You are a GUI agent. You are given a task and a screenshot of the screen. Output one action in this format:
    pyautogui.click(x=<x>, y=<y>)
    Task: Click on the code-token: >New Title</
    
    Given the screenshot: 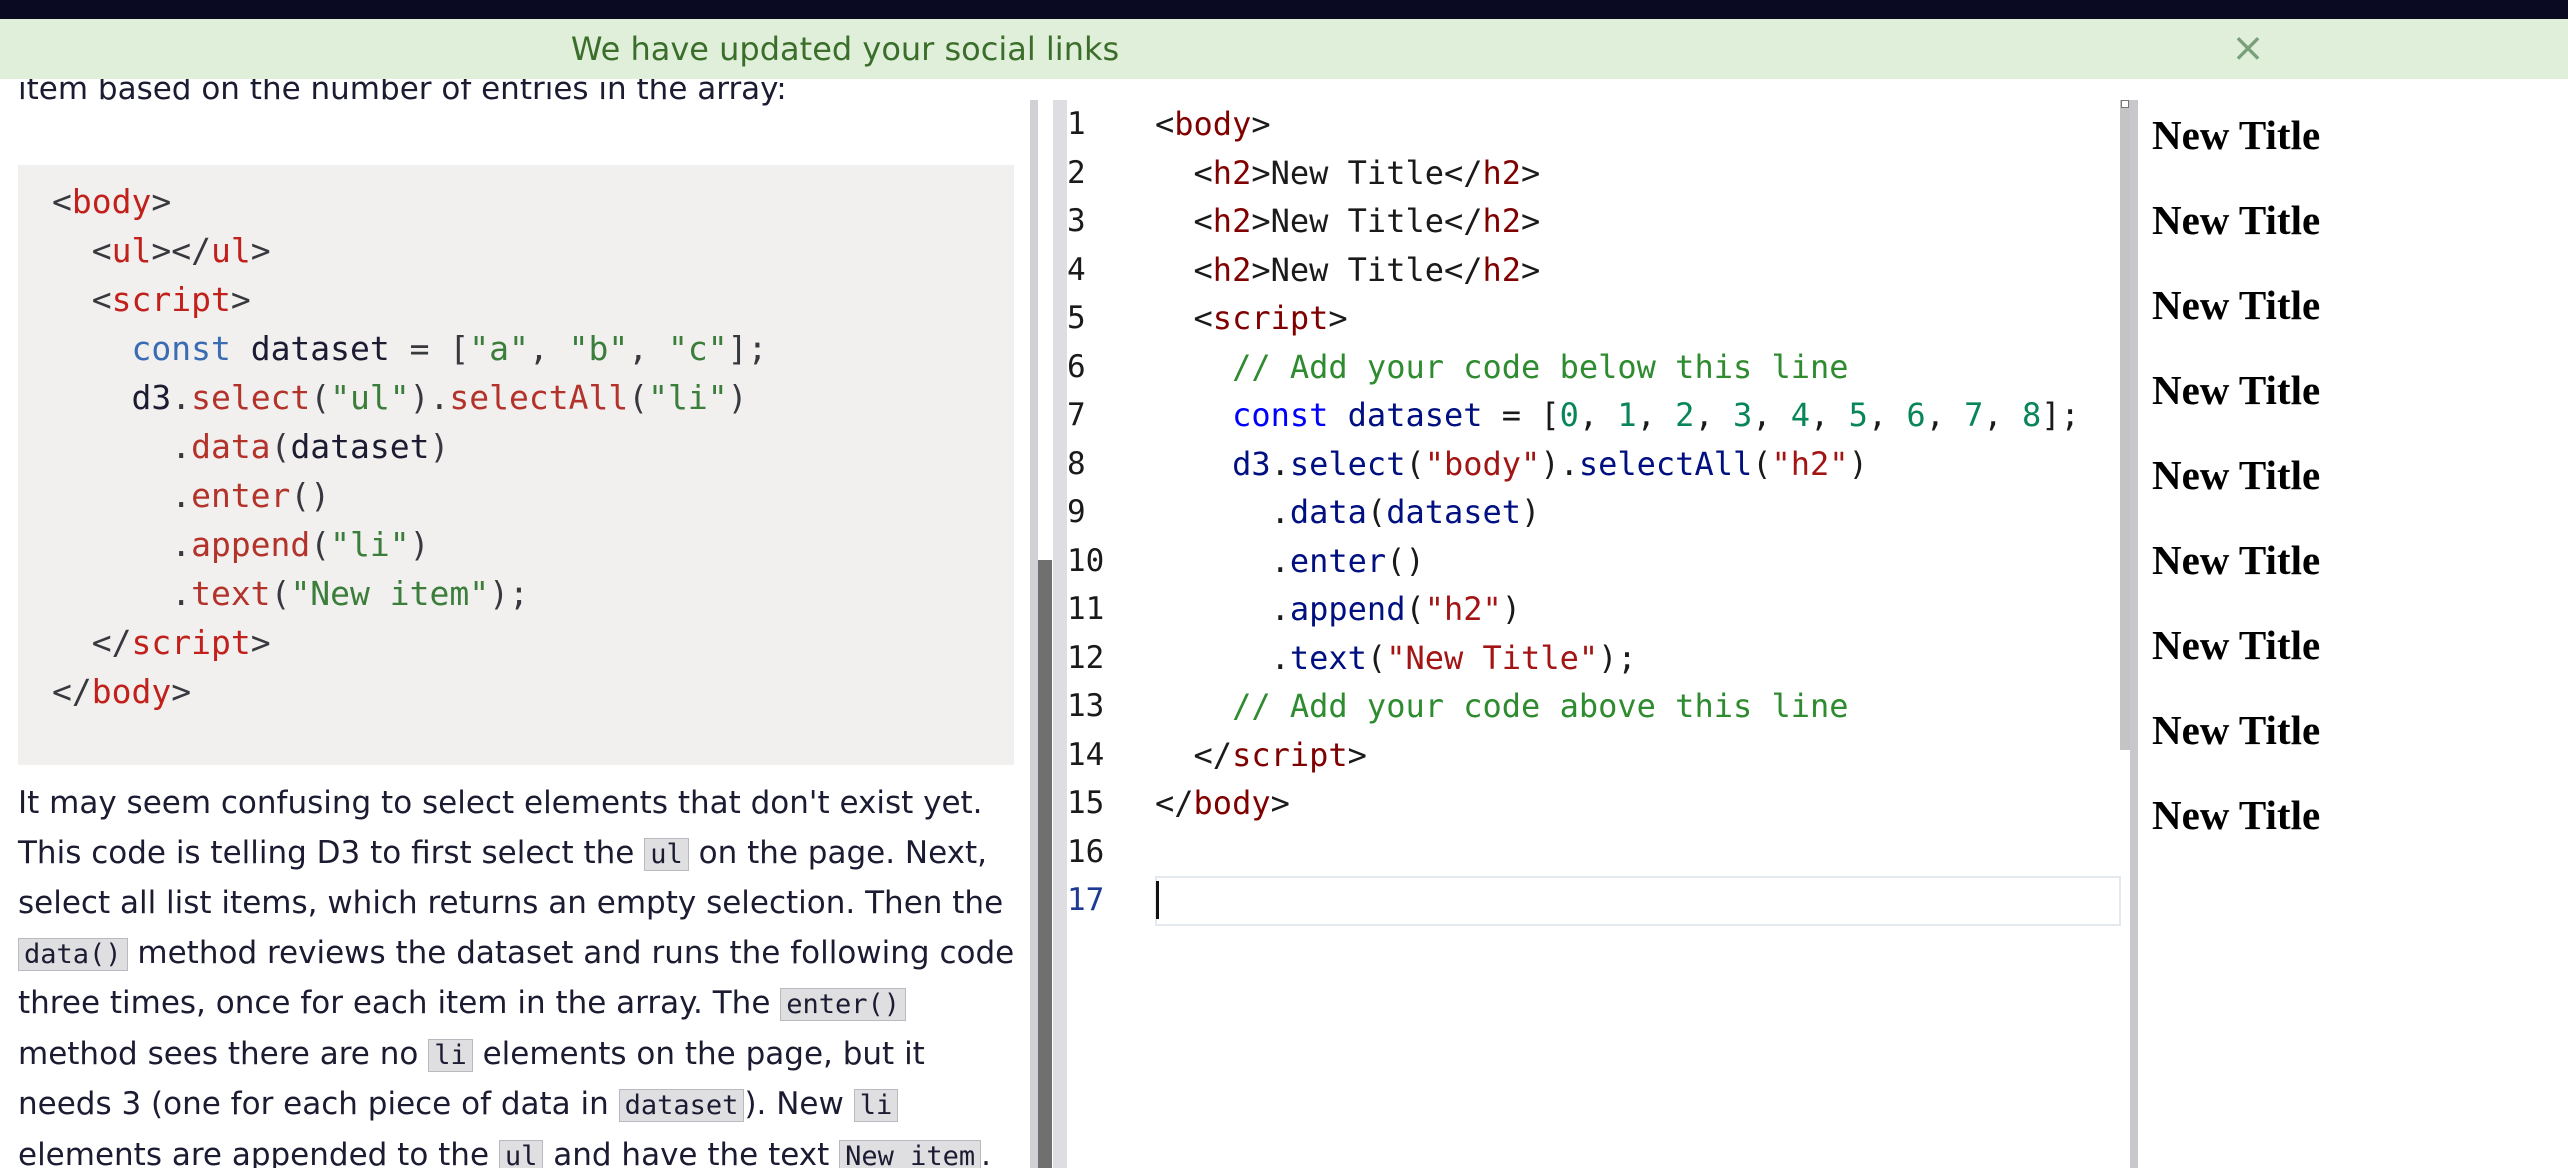 What is the action you would take?
    pyautogui.click(x=1367, y=172)
    